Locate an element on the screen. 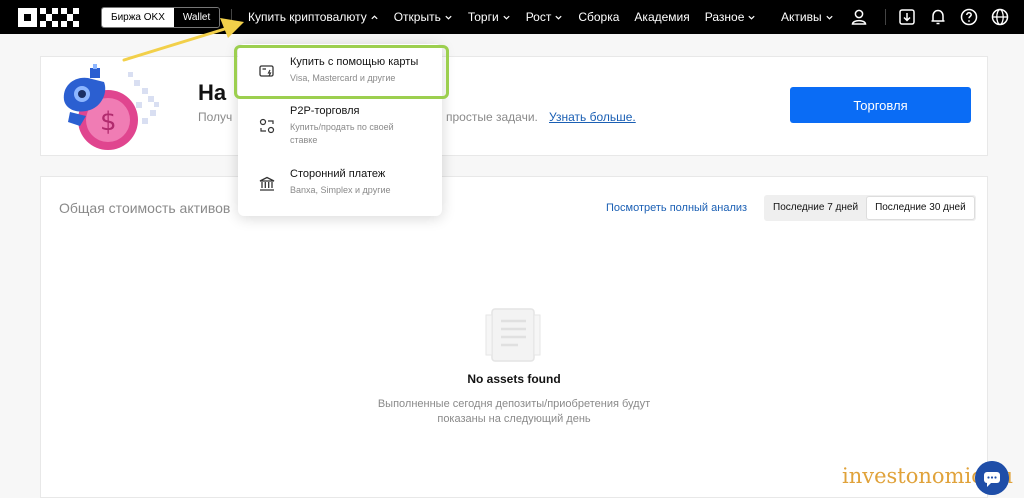 The height and width of the screenshot is (498, 1024). range-30-days: Последние 30 дней is located at coordinates (920, 208).